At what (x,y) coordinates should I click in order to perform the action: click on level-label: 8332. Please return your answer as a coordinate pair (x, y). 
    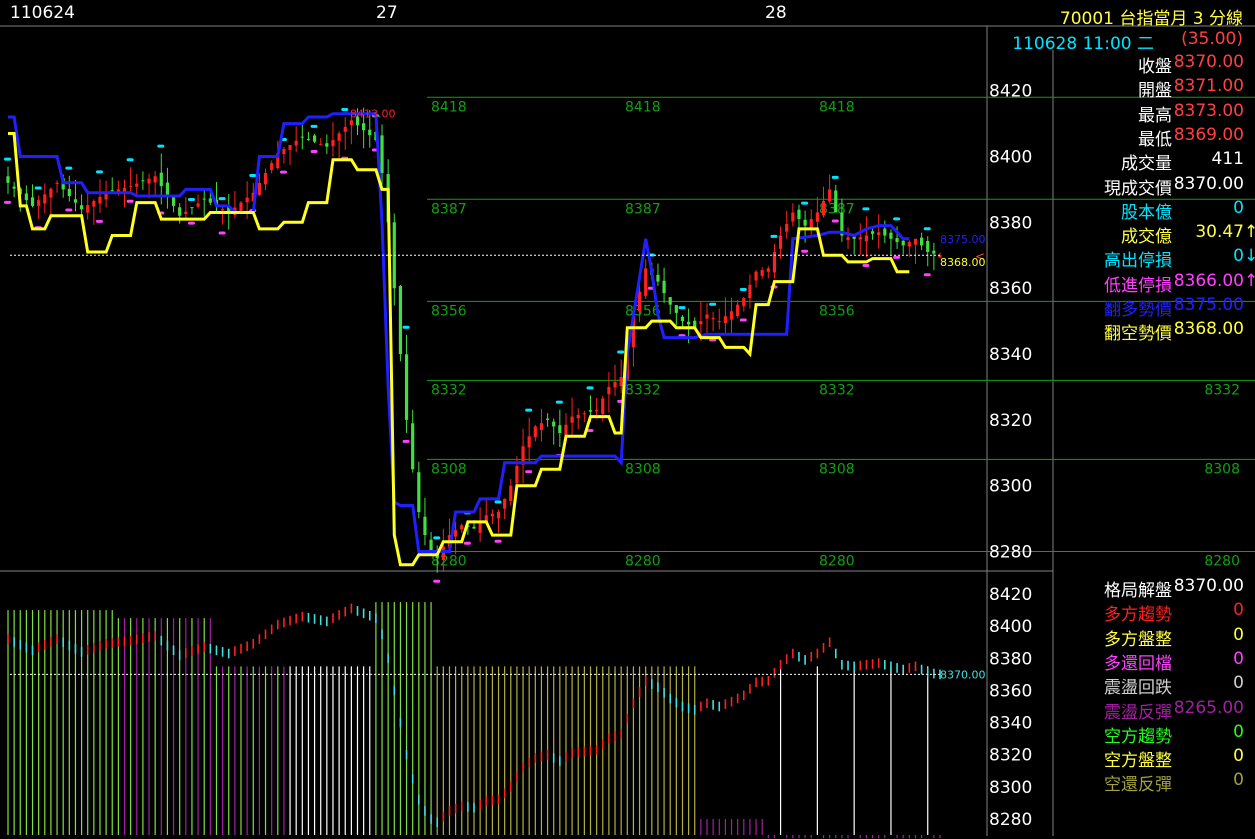
    Looking at the image, I should click on (449, 390).